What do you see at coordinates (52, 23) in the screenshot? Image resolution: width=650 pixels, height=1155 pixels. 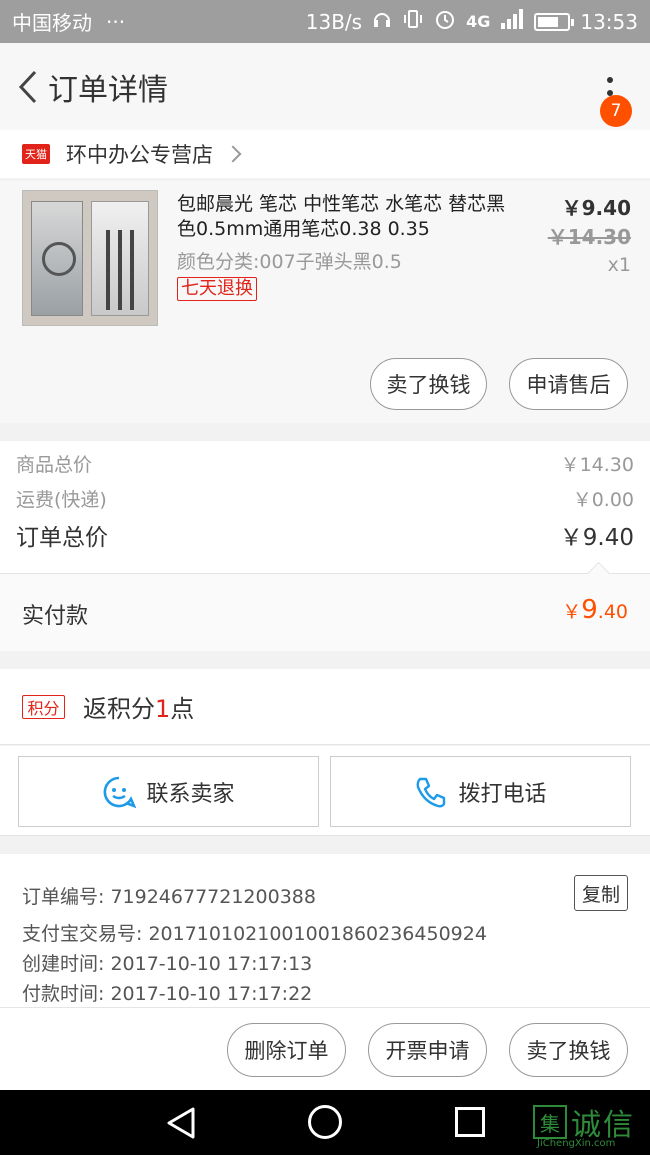 I see `carrier-name: 中国移动` at bounding box center [52, 23].